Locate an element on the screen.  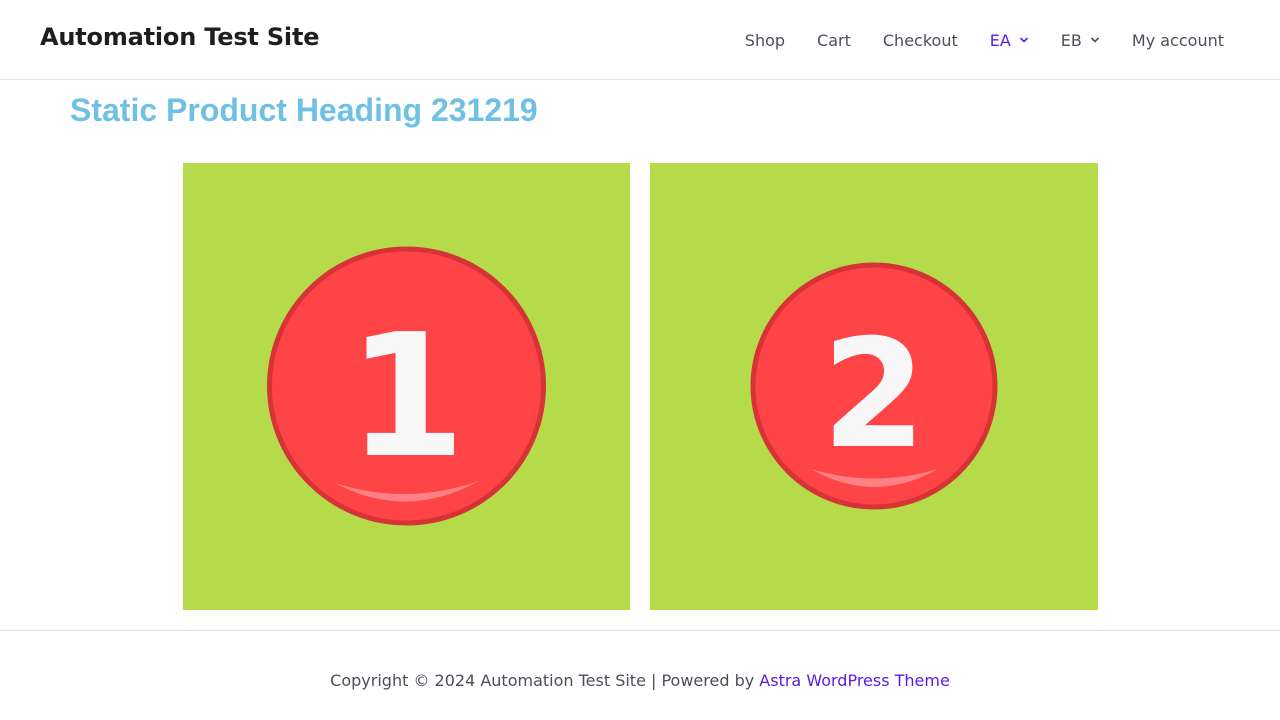
number-two-badge-icon: 2 is located at coordinates (874, 386).